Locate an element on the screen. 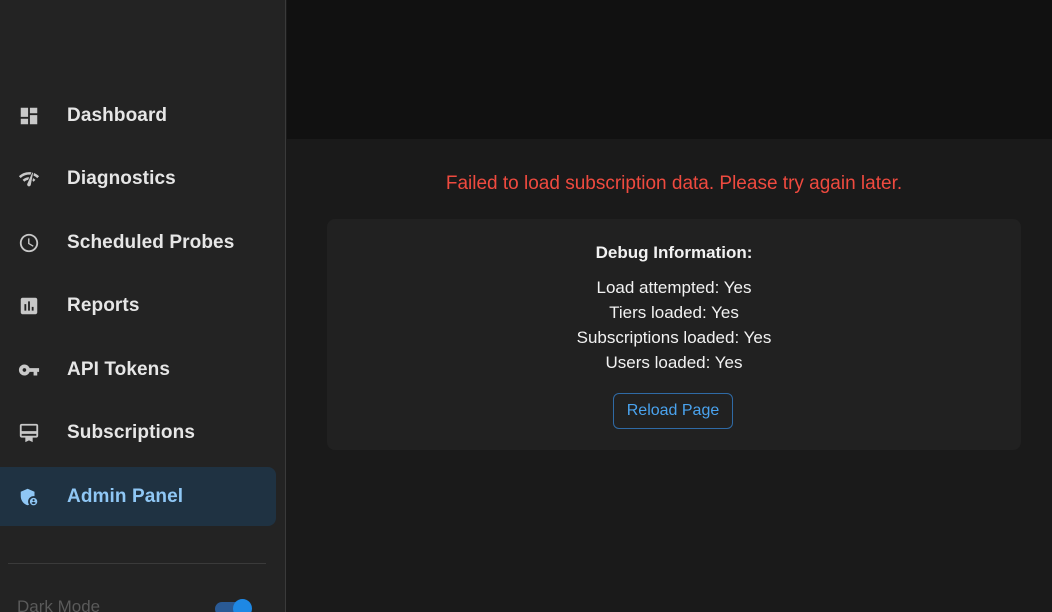 This screenshot has width=1052, height=612. debug-line-subscriptions-loaded: Subscriptions loaded: Yes is located at coordinates (674, 337).